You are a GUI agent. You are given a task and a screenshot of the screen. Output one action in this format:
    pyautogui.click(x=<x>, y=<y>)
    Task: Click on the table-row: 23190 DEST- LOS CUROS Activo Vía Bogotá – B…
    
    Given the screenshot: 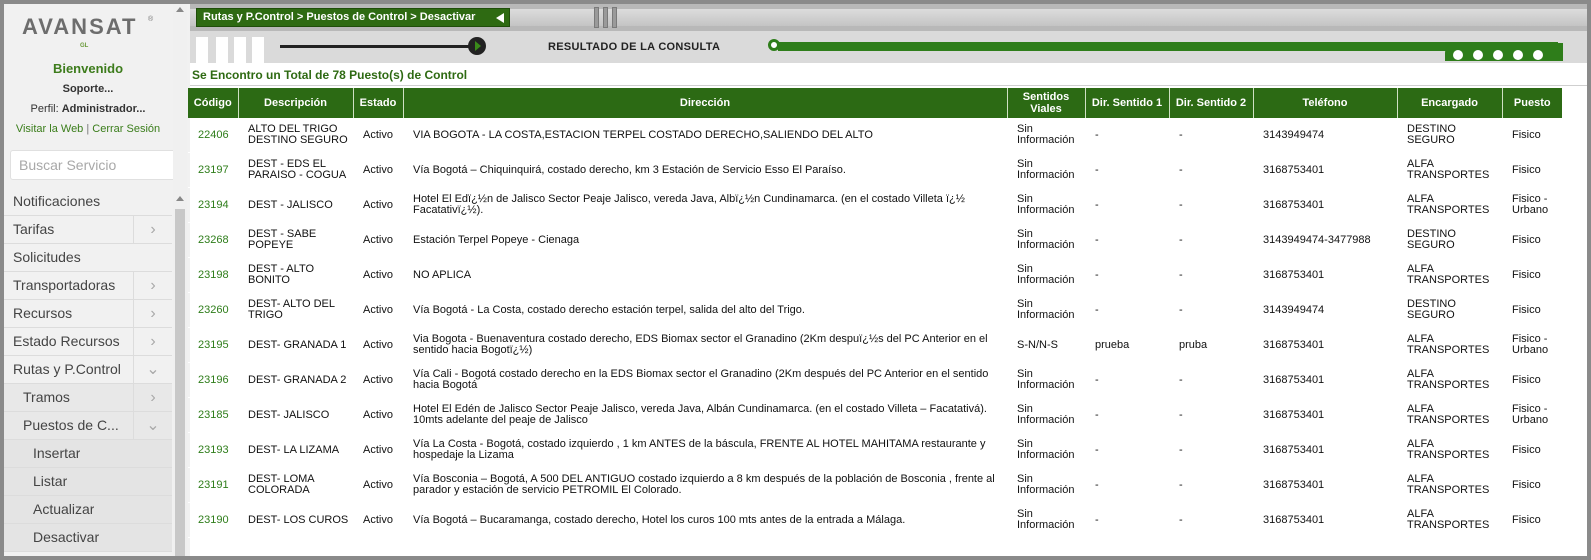 What is the action you would take?
    pyautogui.click(x=875, y=520)
    